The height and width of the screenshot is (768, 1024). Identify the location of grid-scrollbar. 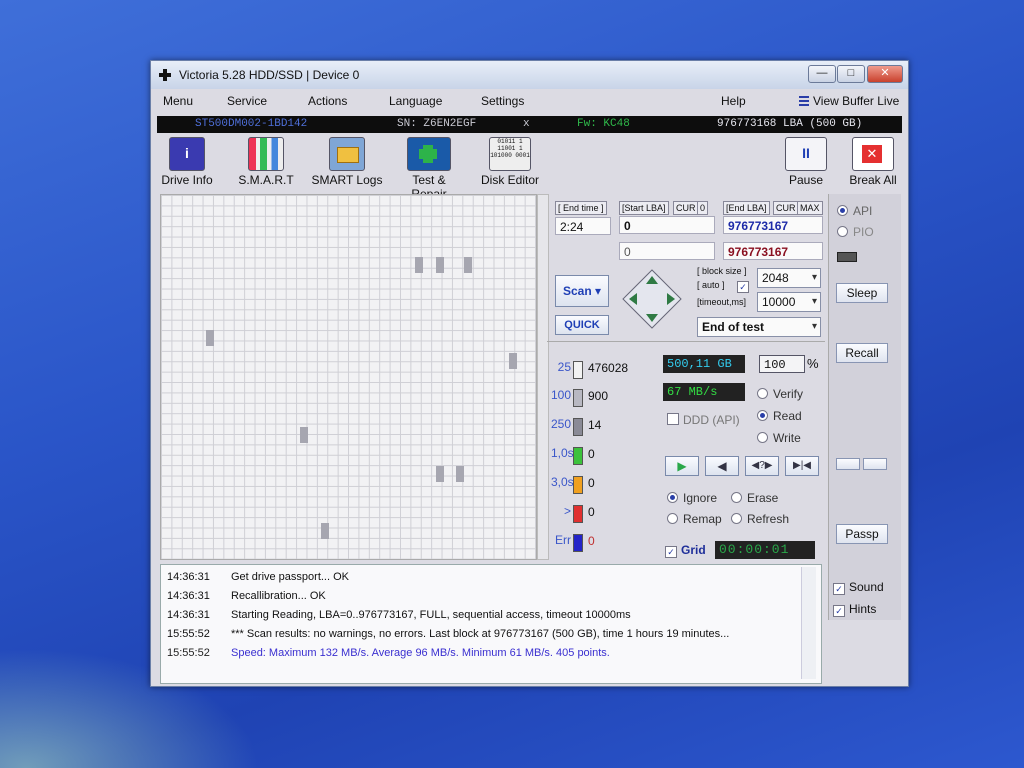
(543, 377).